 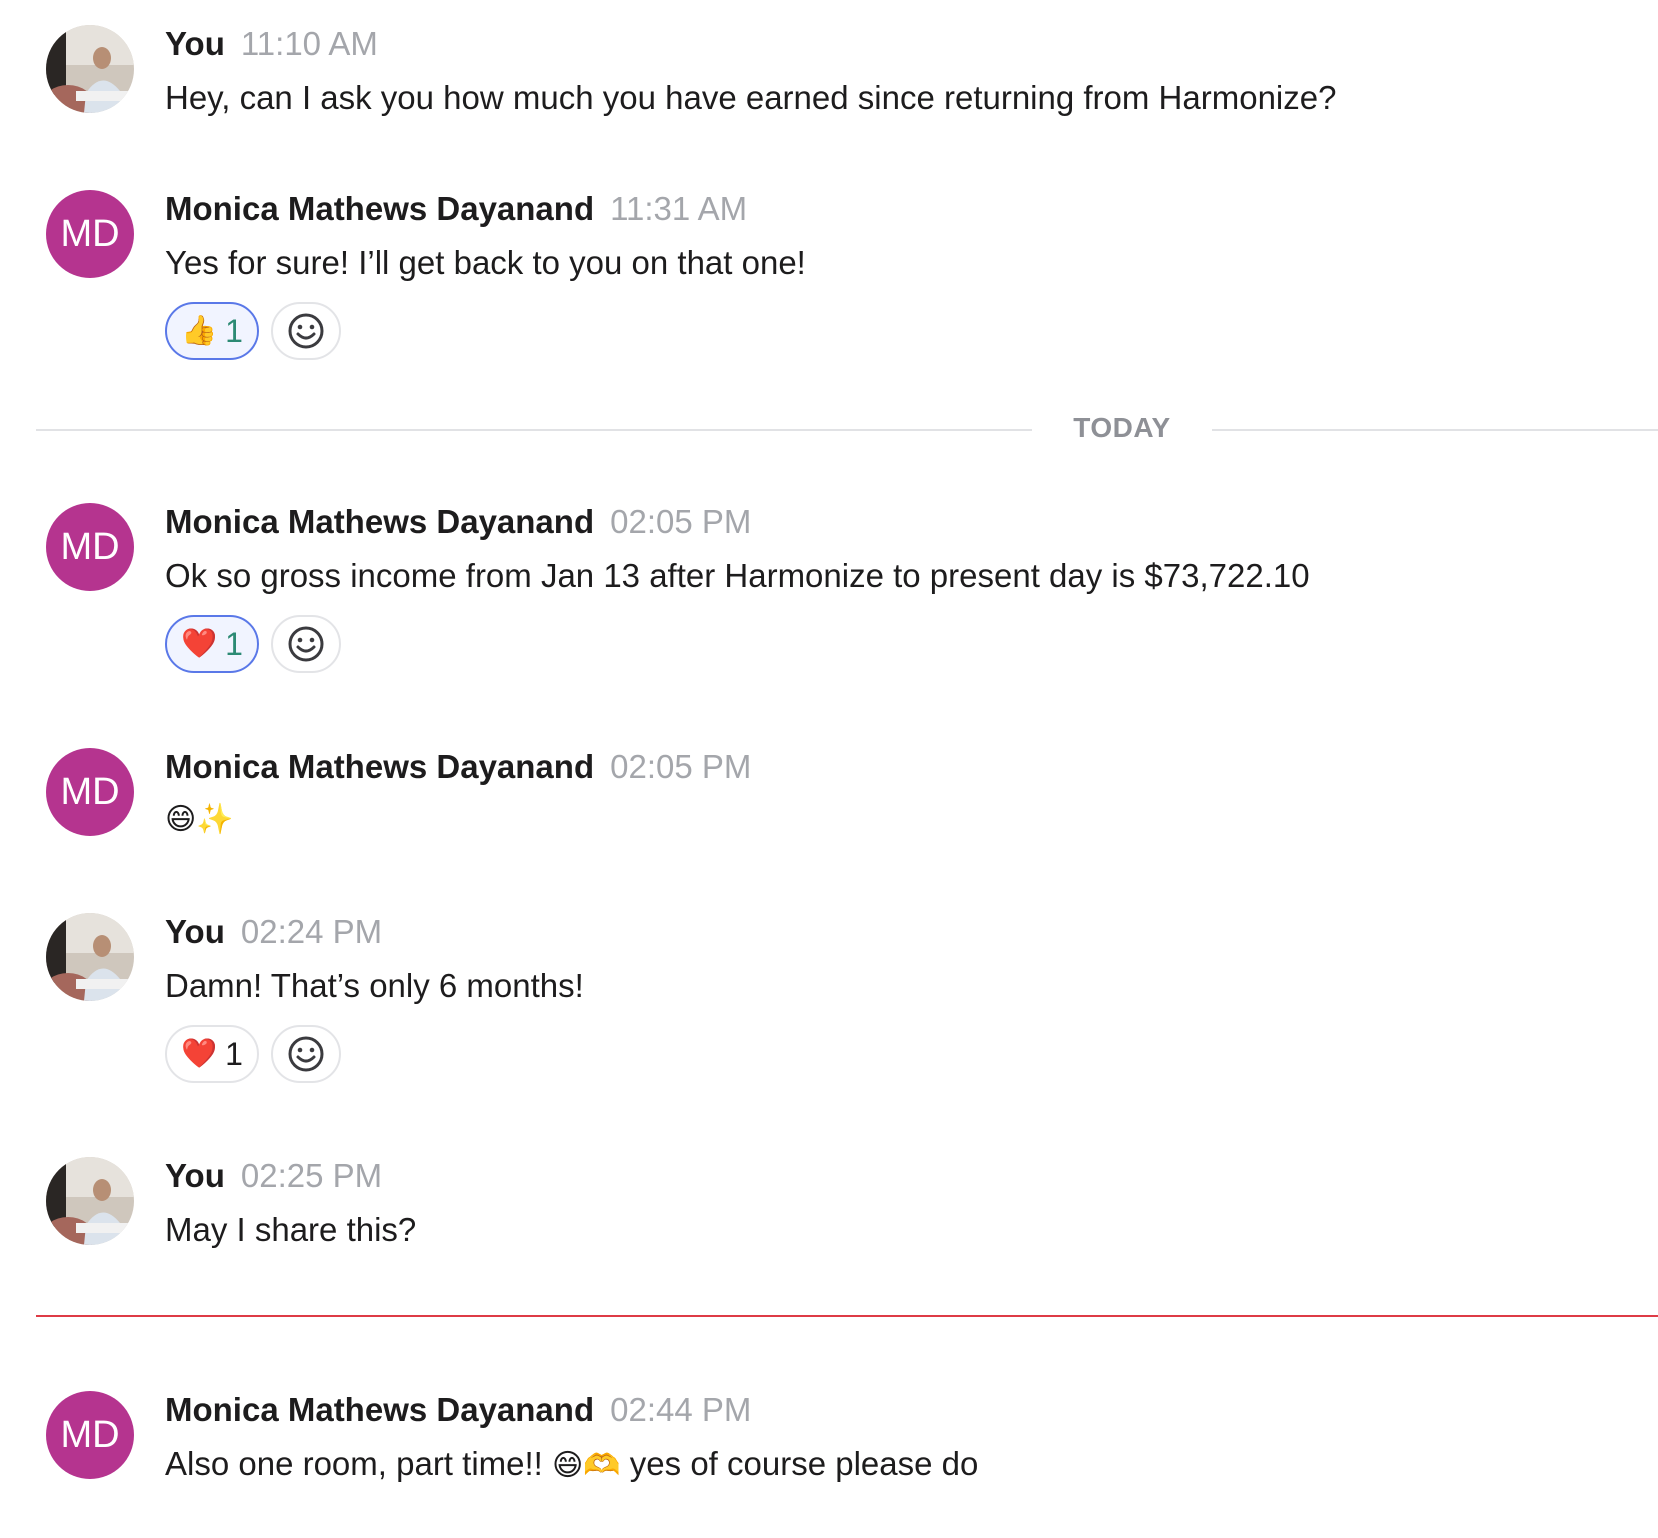 What do you see at coordinates (852, 1207) in the screenshot?
I see `message-item: You 02:25 PM May I share this?` at bounding box center [852, 1207].